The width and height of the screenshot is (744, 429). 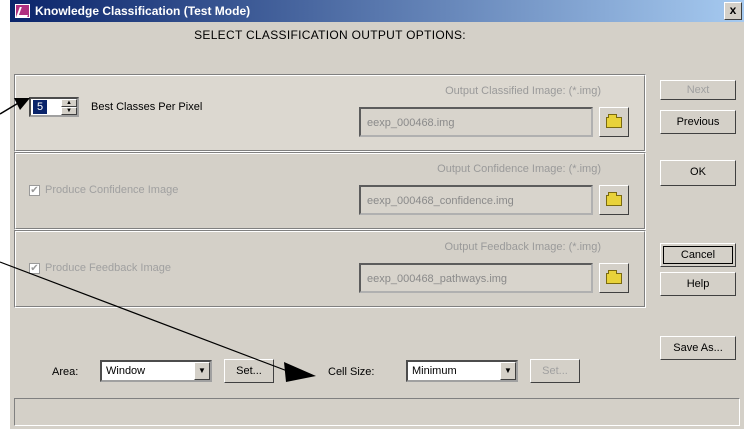 I want to click on area-label: Area:, so click(x=65, y=372).